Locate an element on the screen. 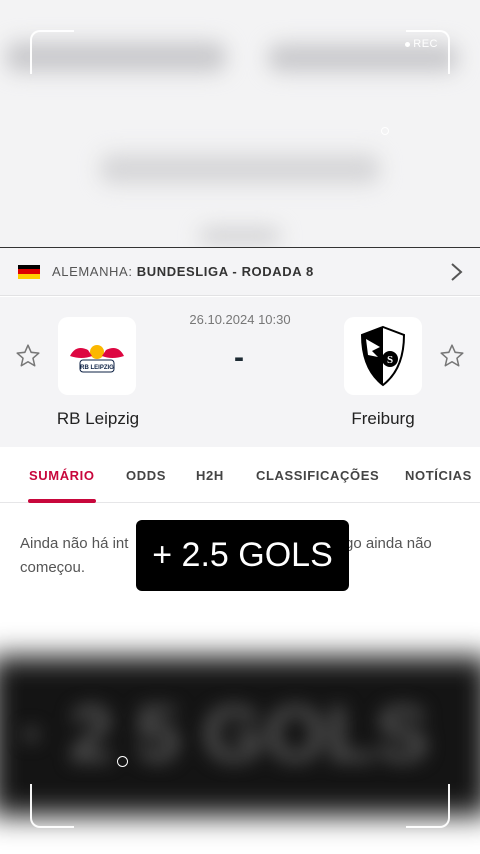 This screenshot has width=480, height=854. svg-text: S is located at coordinates (390, 360).